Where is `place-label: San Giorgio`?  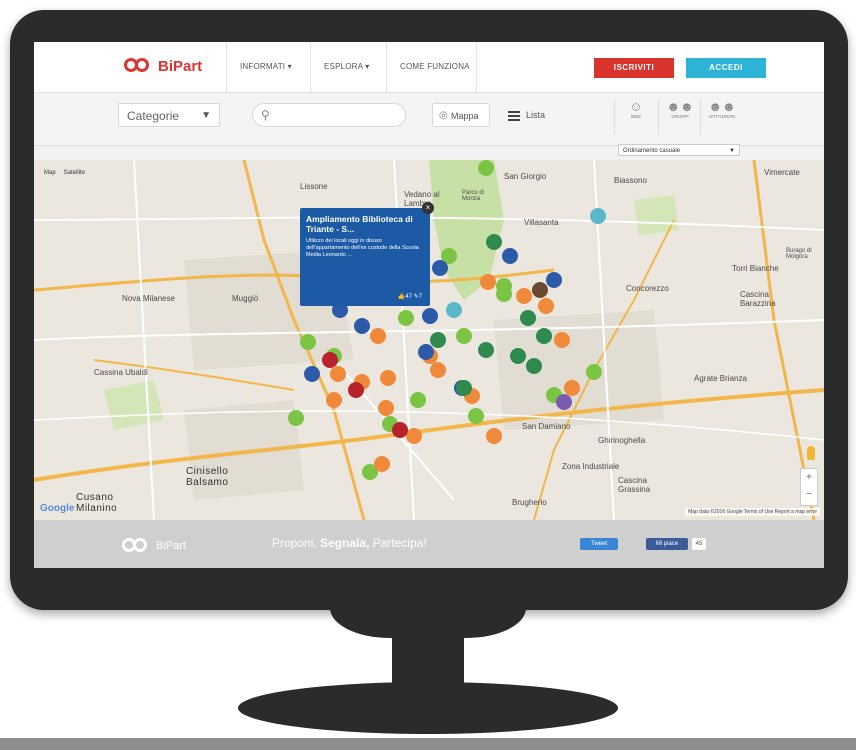 place-label: San Giorgio is located at coordinates (525, 176).